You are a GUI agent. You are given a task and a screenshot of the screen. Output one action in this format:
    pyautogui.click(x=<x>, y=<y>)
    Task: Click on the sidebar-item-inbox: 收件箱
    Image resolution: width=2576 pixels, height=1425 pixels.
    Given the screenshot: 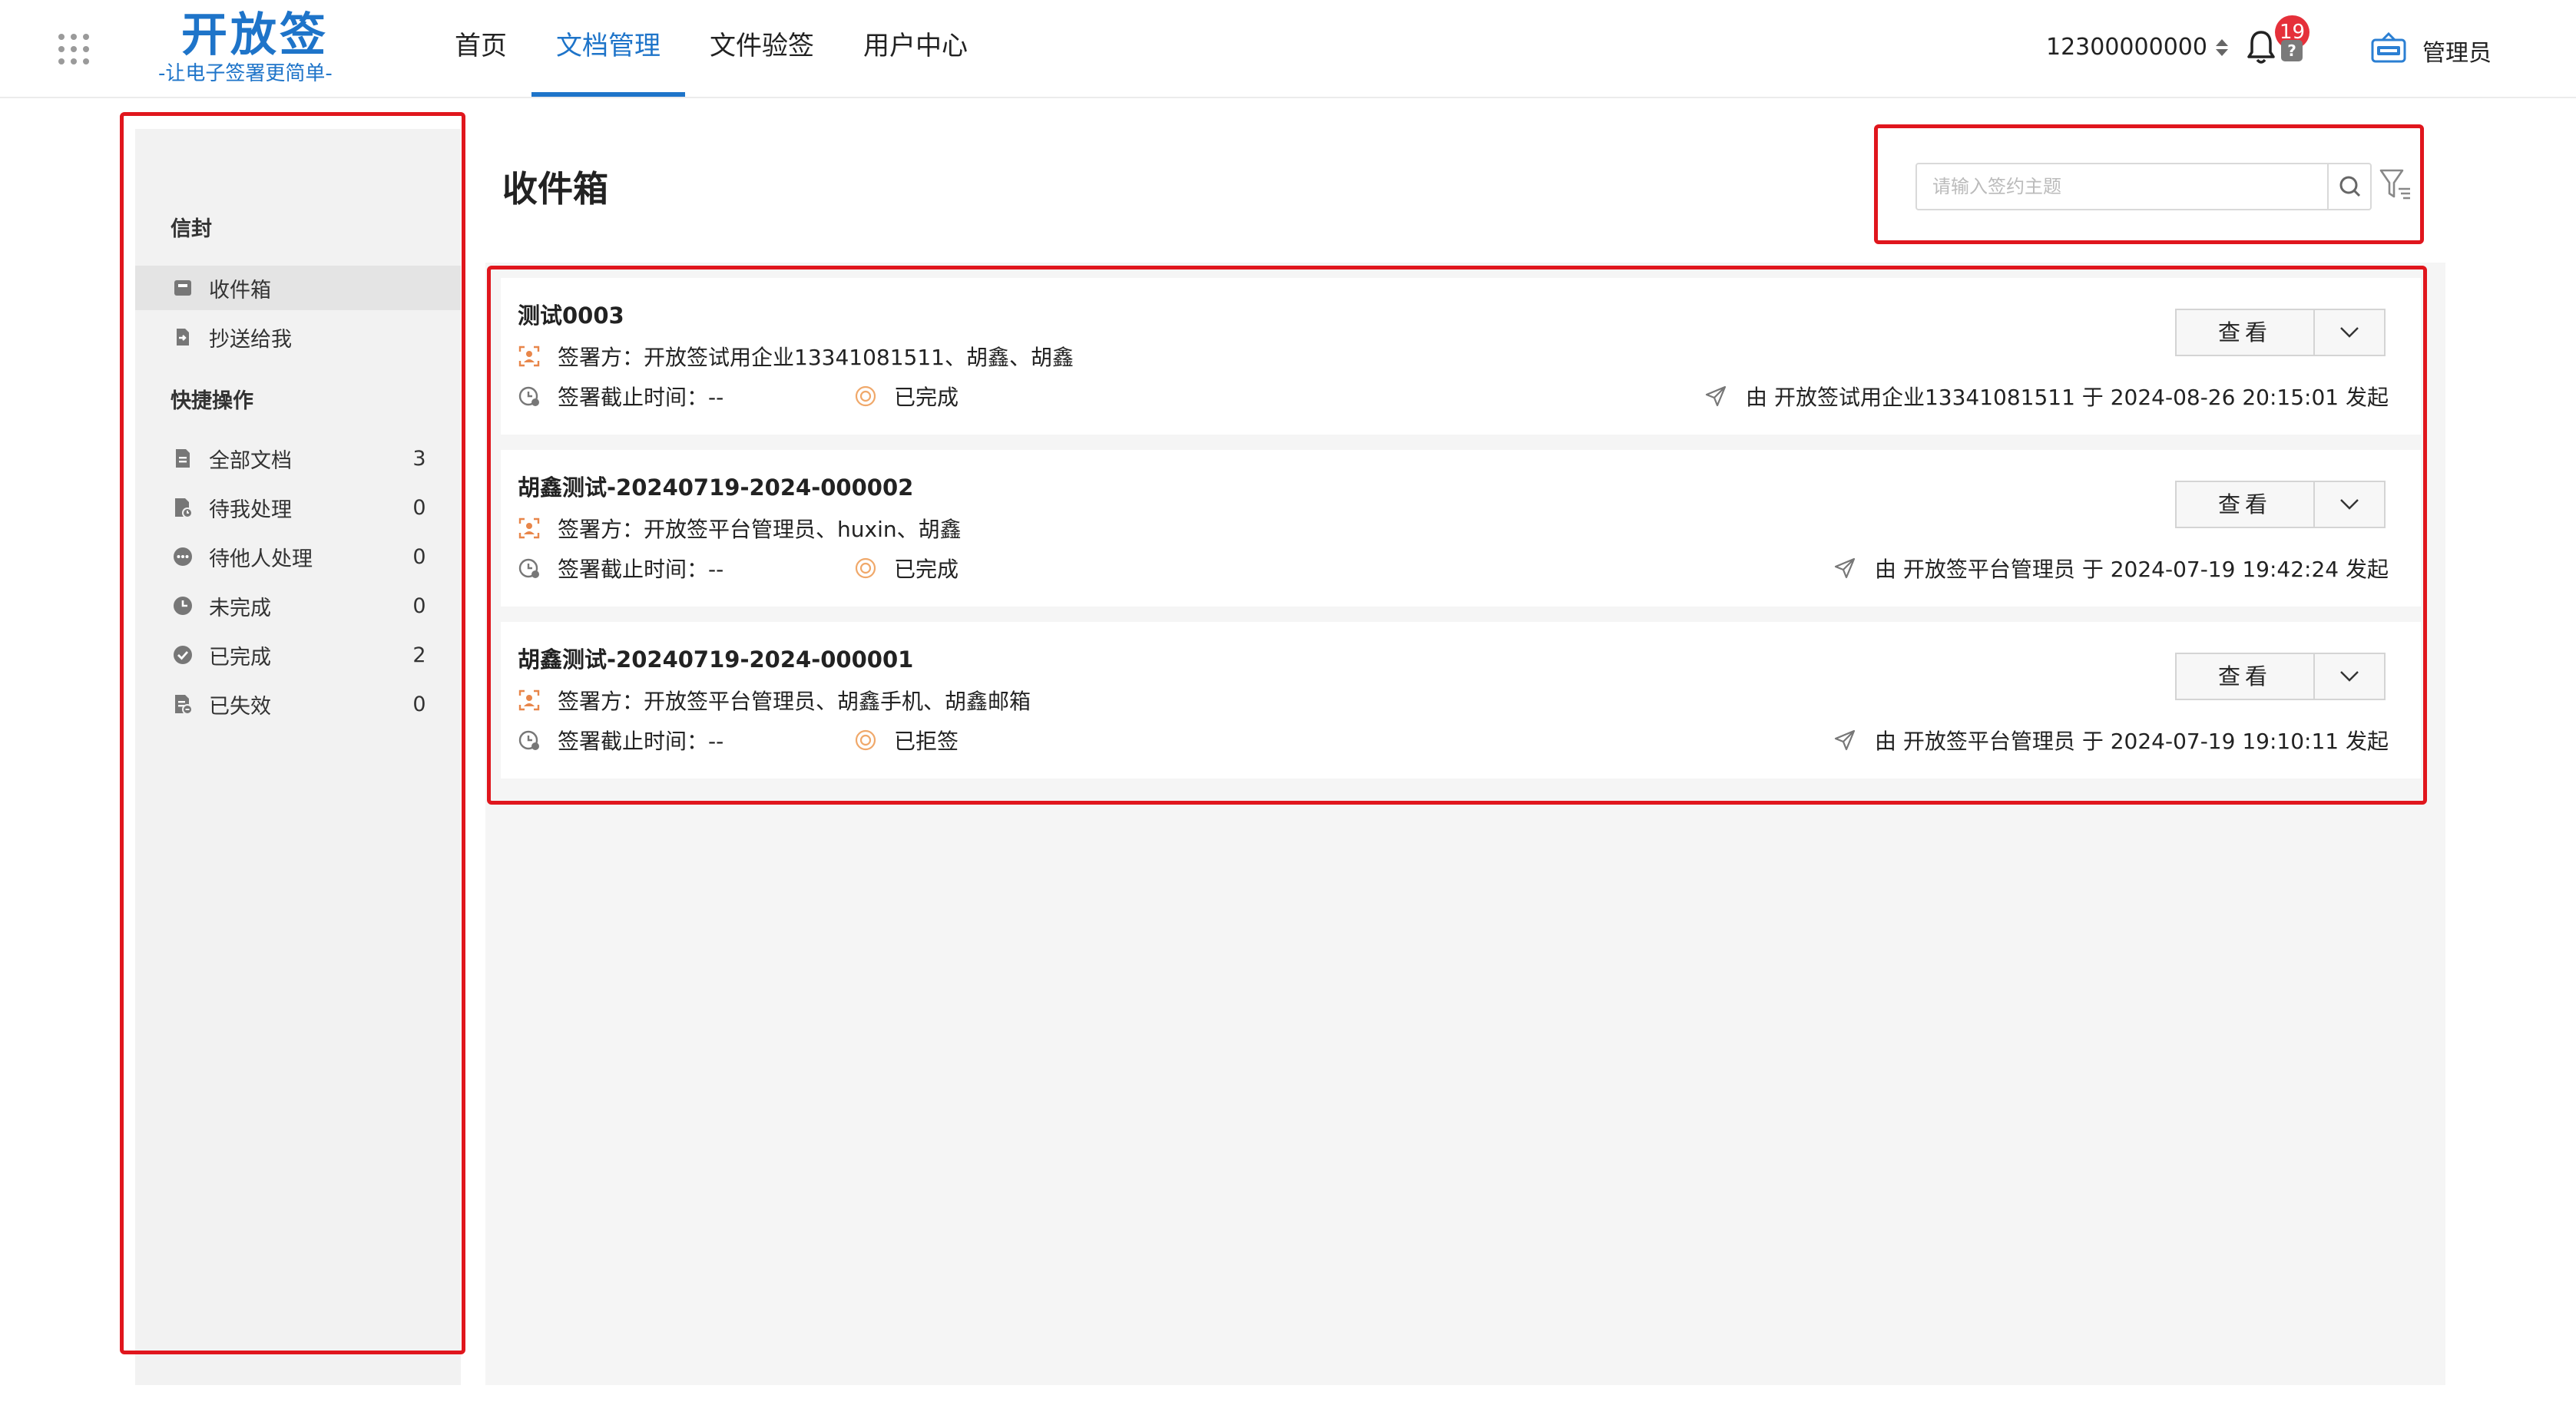 What is the action you would take?
    pyautogui.click(x=298, y=288)
    